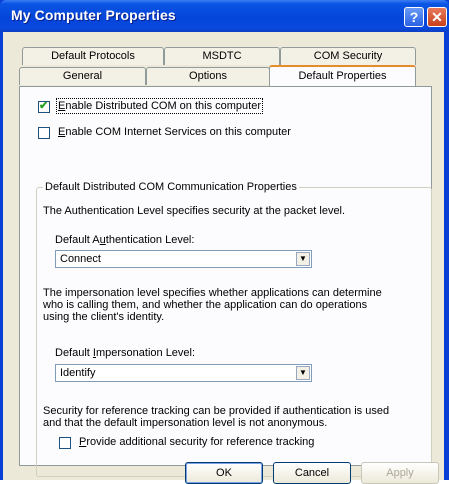  I want to click on enable-dcom-label: Enable Distributed COM on this computer, so click(159, 106).